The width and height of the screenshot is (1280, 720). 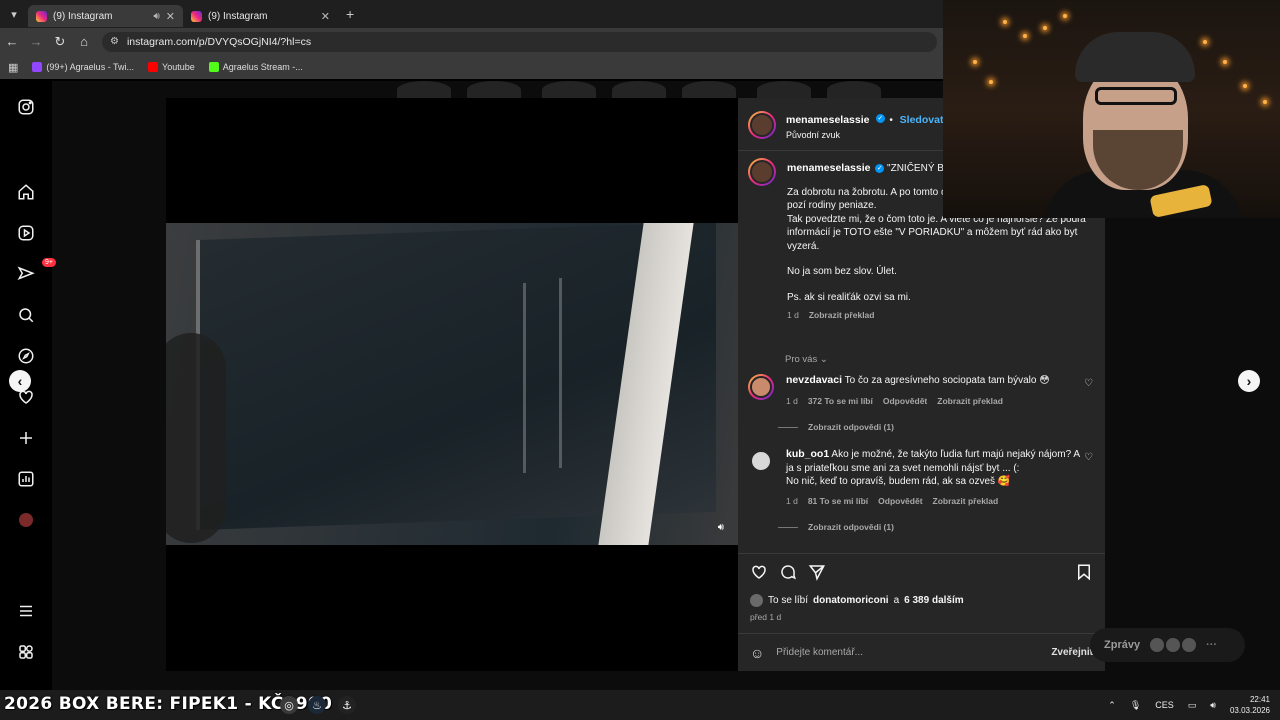 What do you see at coordinates (156, 16) in the screenshot?
I see `tab-audio-icon: 🔊︎` at bounding box center [156, 16].